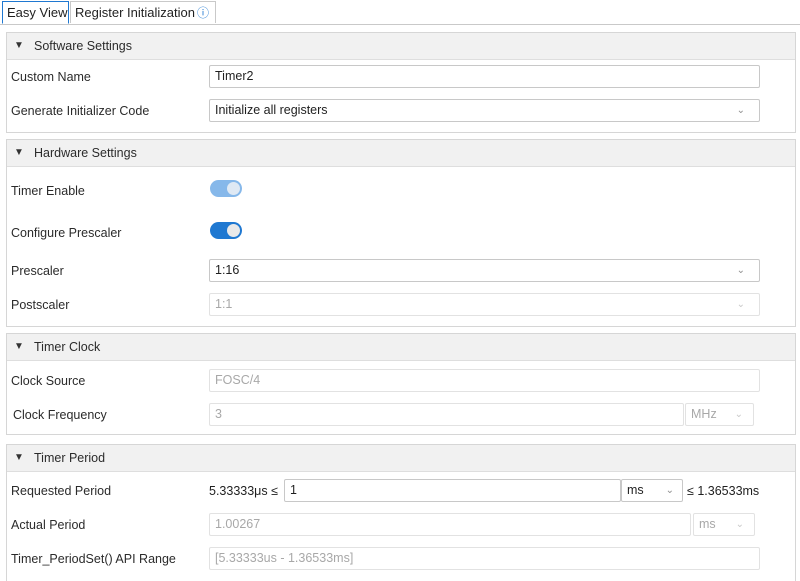 This screenshot has height=581, width=800. What do you see at coordinates (271, 110) in the screenshot?
I see `generate-initializer-value: Initialize all registers` at bounding box center [271, 110].